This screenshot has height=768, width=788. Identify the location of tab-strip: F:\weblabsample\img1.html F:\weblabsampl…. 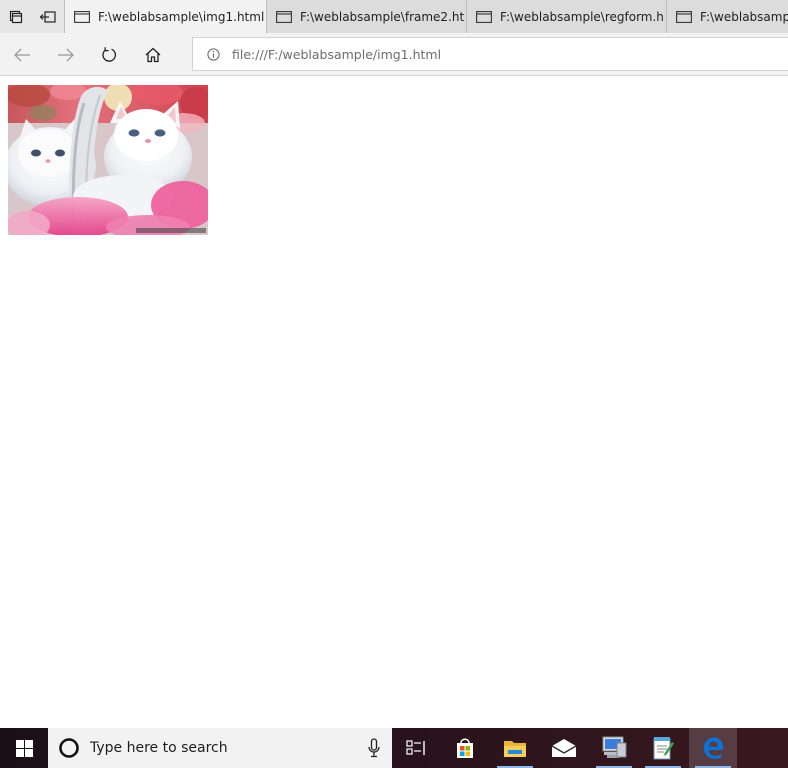
(394, 16).